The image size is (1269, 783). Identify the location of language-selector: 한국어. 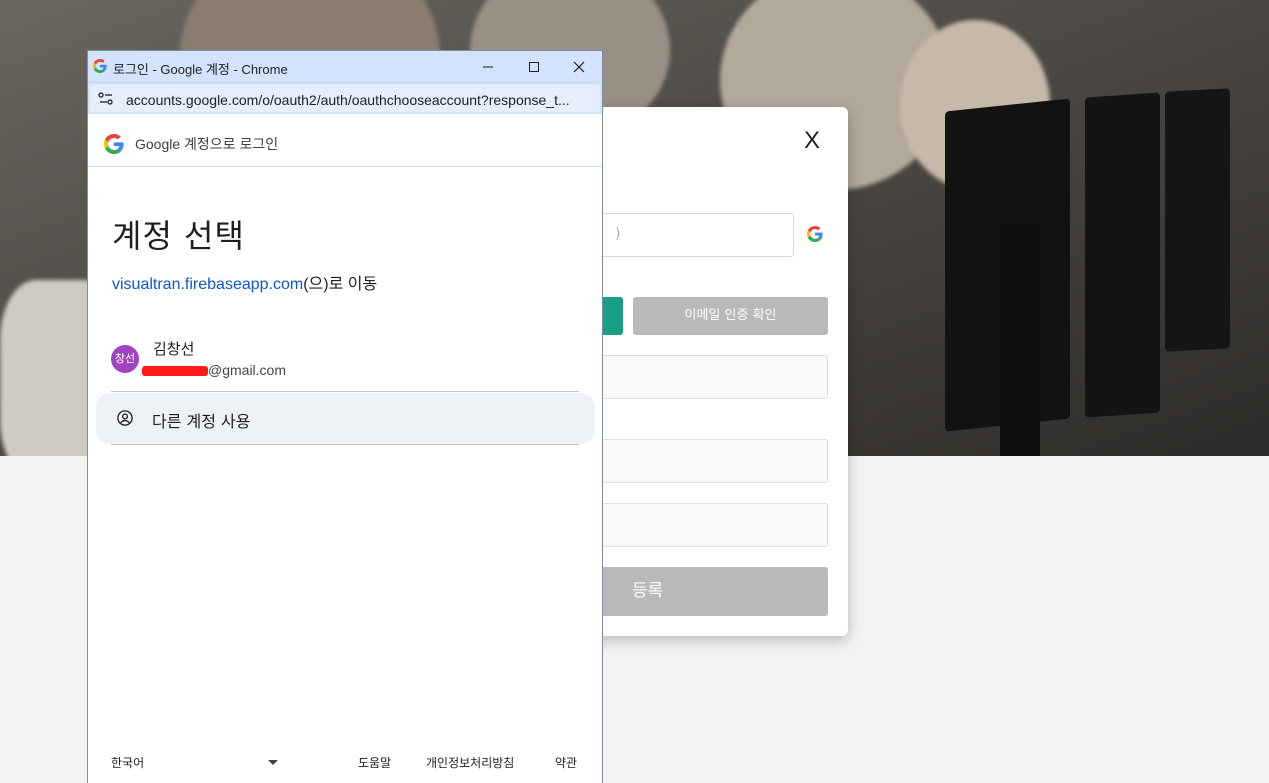
(127, 762).